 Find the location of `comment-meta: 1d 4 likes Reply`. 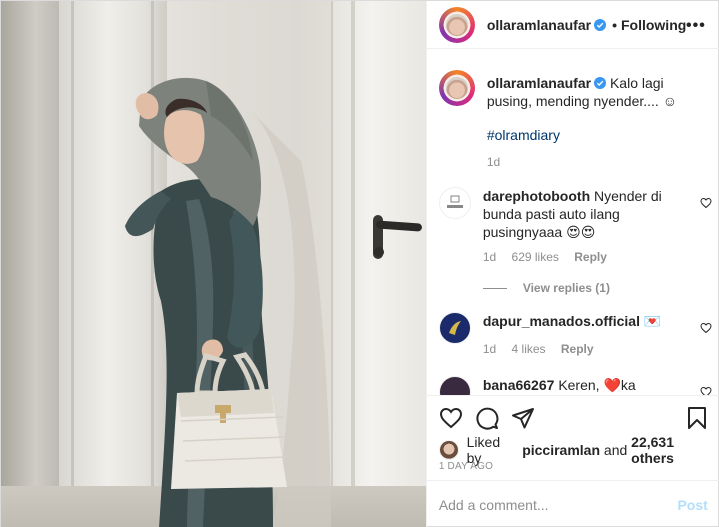

comment-meta: 1d 4 likes Reply is located at coordinates (544, 349).